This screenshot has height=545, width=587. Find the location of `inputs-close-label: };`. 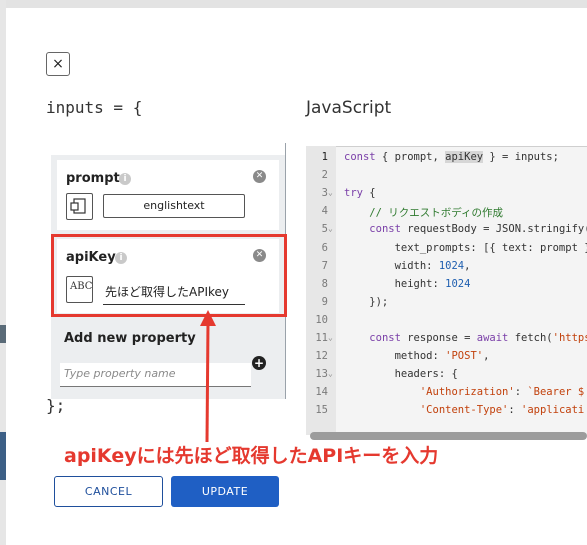

inputs-close-label: }; is located at coordinates (56, 405).